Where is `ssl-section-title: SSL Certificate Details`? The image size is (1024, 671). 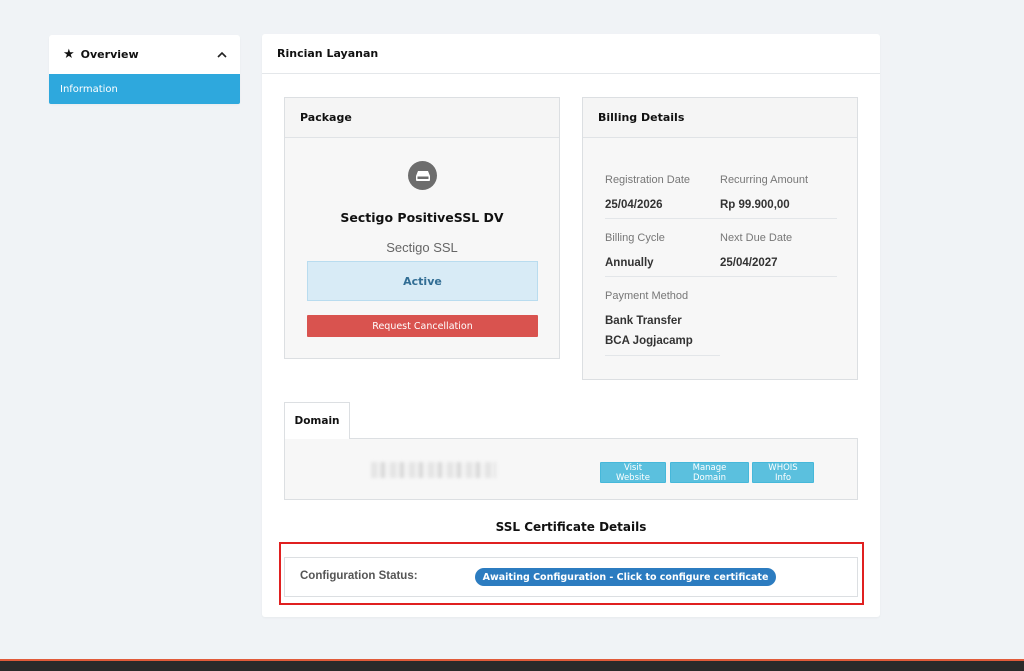
ssl-section-title: SSL Certificate Details is located at coordinates (571, 527).